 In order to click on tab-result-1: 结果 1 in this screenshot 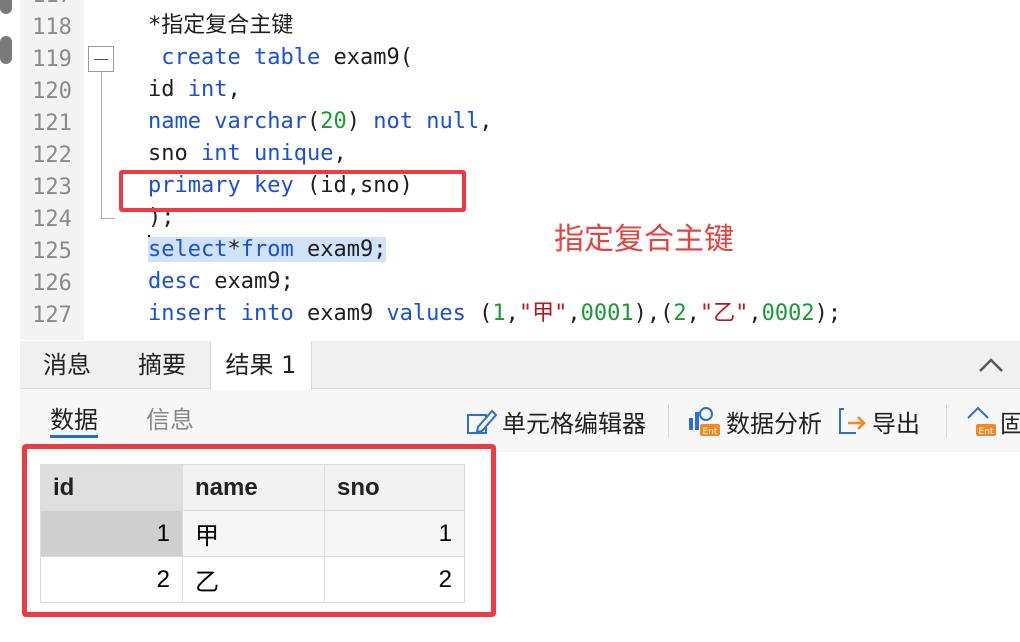, I will do `click(261, 365)`.